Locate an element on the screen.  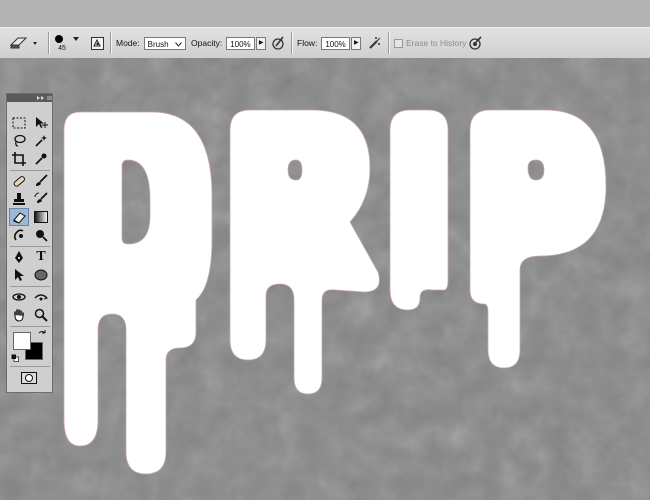
history-brush-tool is located at coordinates (41, 199).